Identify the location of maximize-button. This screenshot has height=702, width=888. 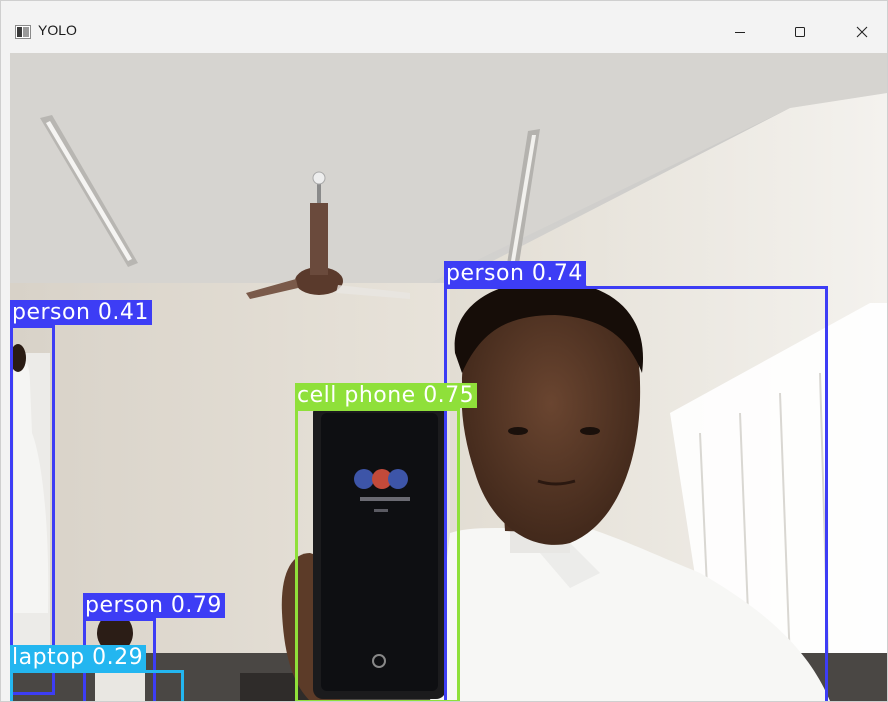
(800, 32).